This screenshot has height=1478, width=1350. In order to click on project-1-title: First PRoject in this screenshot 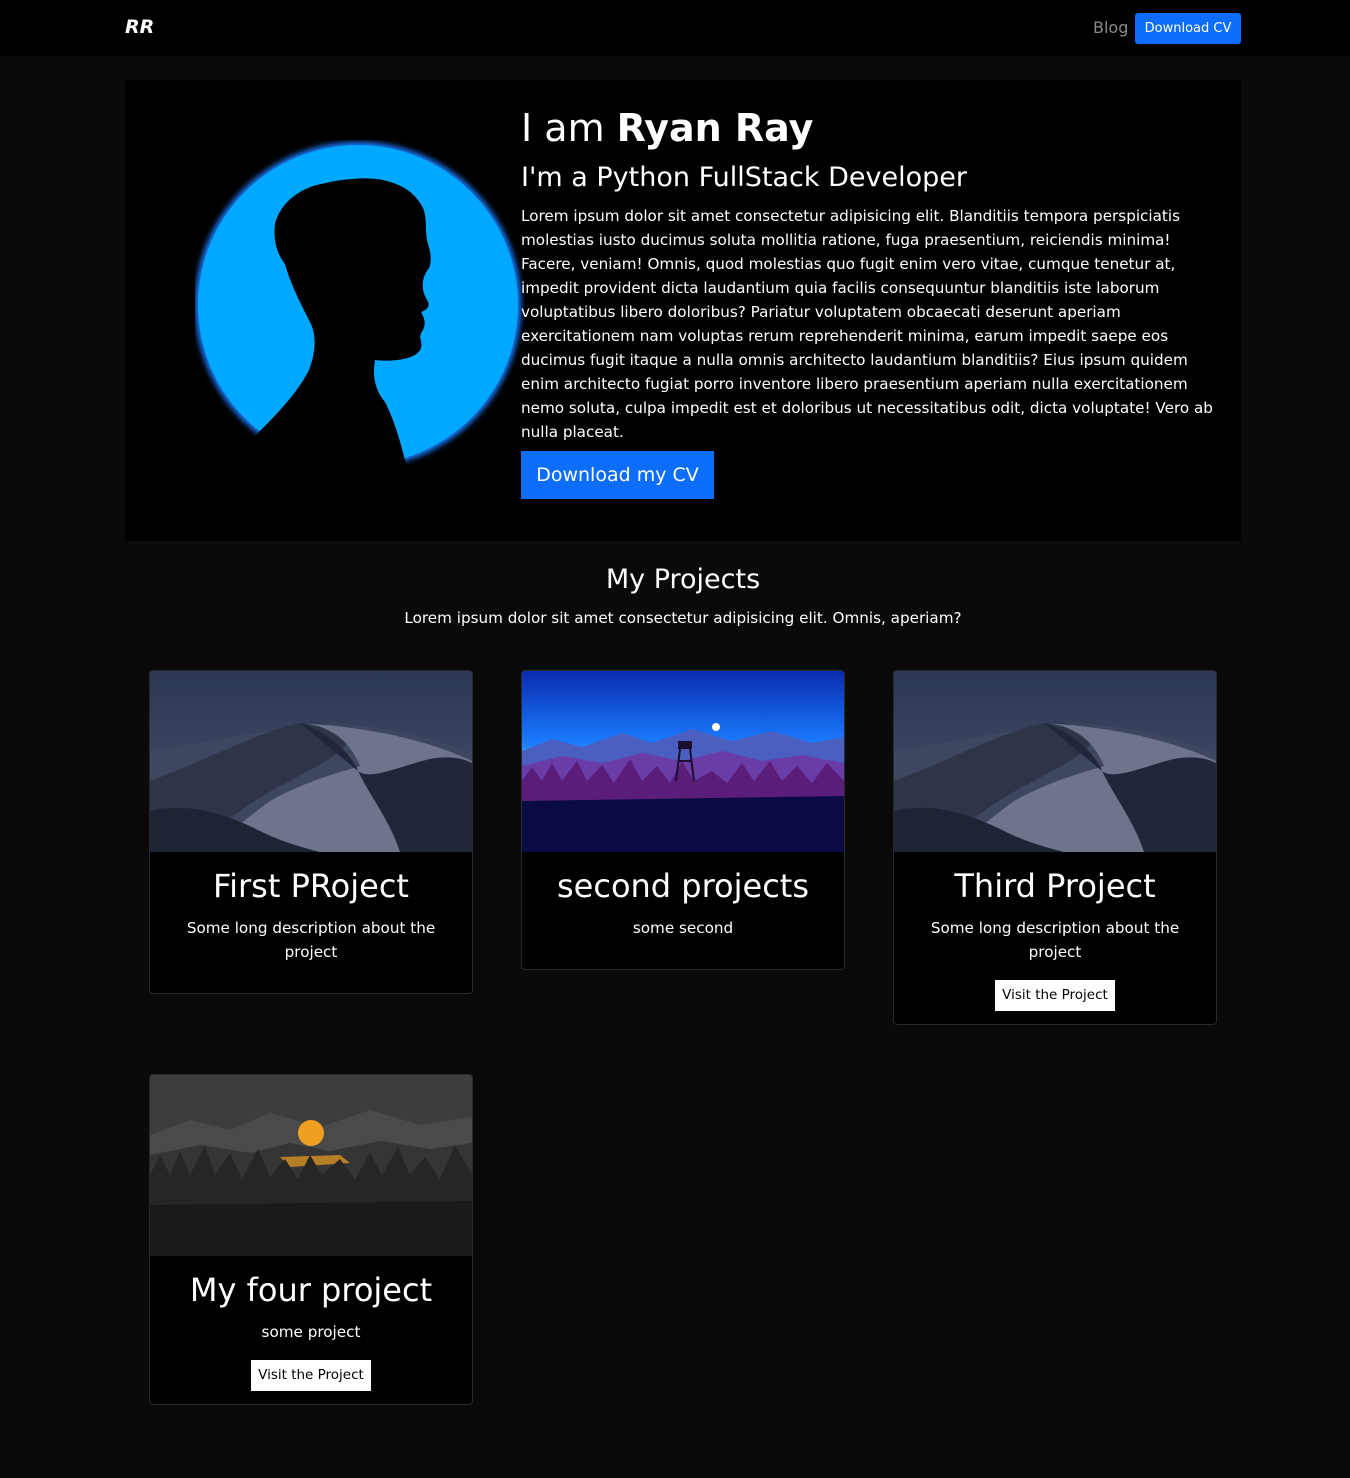, I will do `click(311, 886)`.